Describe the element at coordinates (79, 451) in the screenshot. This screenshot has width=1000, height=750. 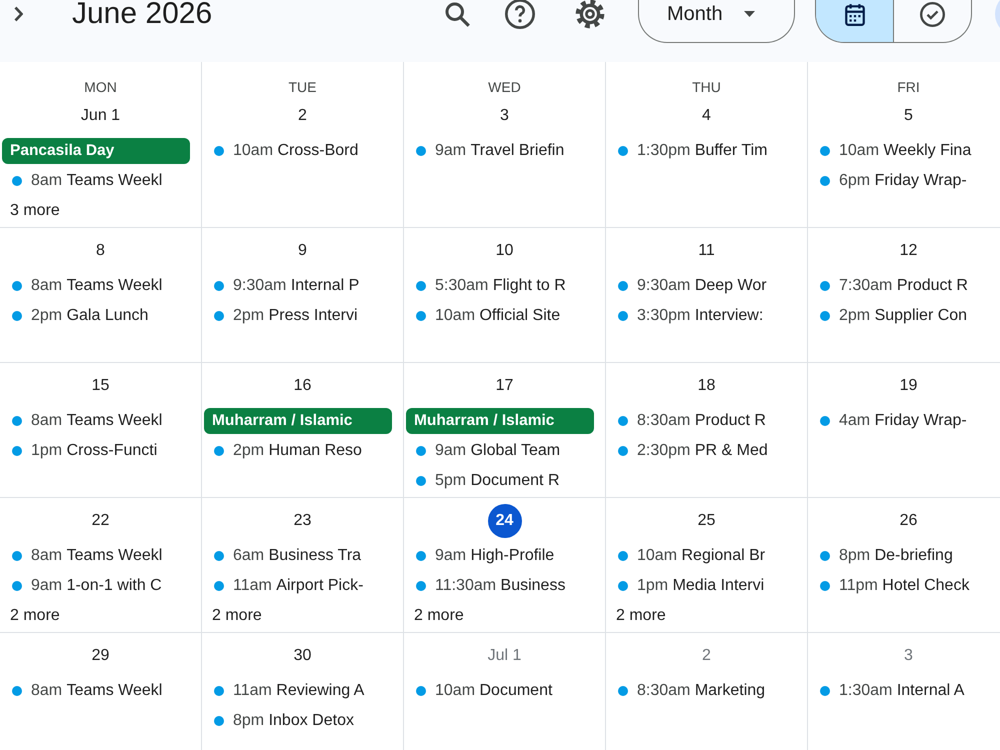
I see `event-item: 1pm Cross-Functi` at that location.